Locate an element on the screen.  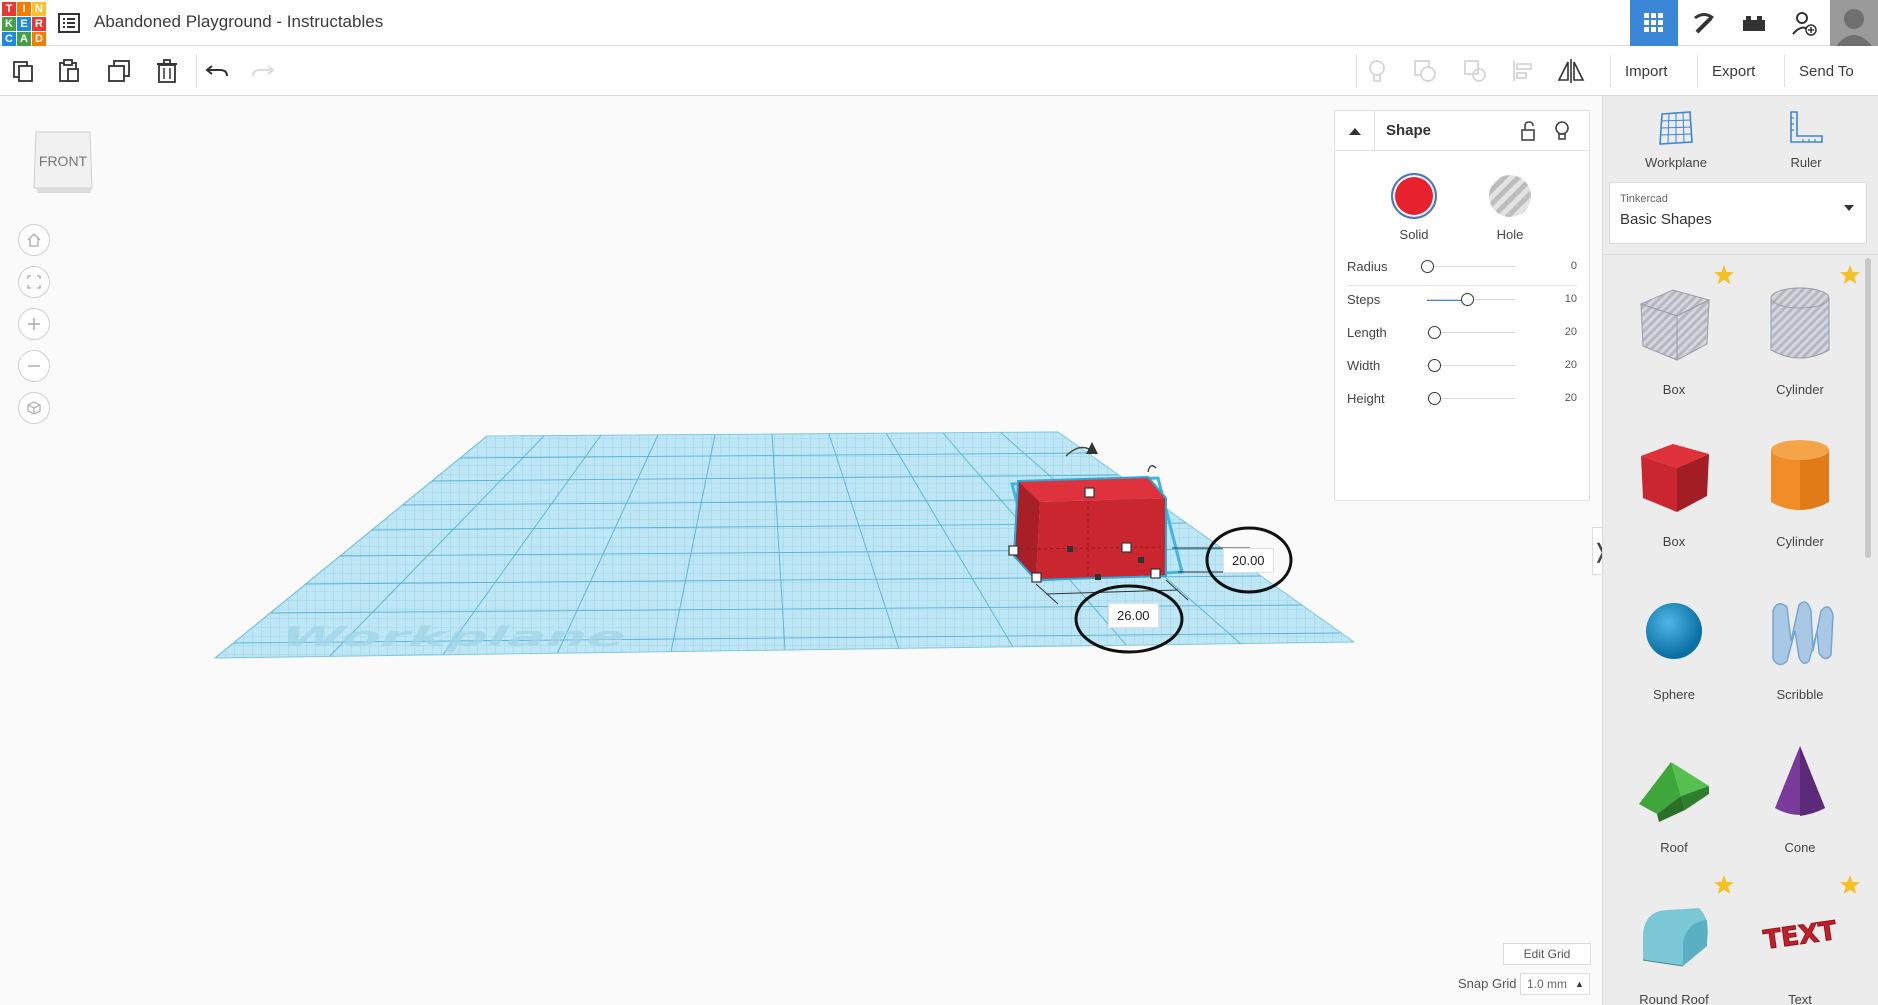
solid-option: Solid is located at coordinates (1414, 207).